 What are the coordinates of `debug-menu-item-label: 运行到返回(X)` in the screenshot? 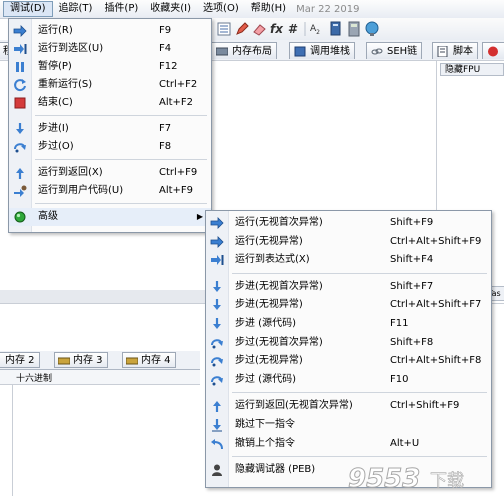 It's located at (70, 172).